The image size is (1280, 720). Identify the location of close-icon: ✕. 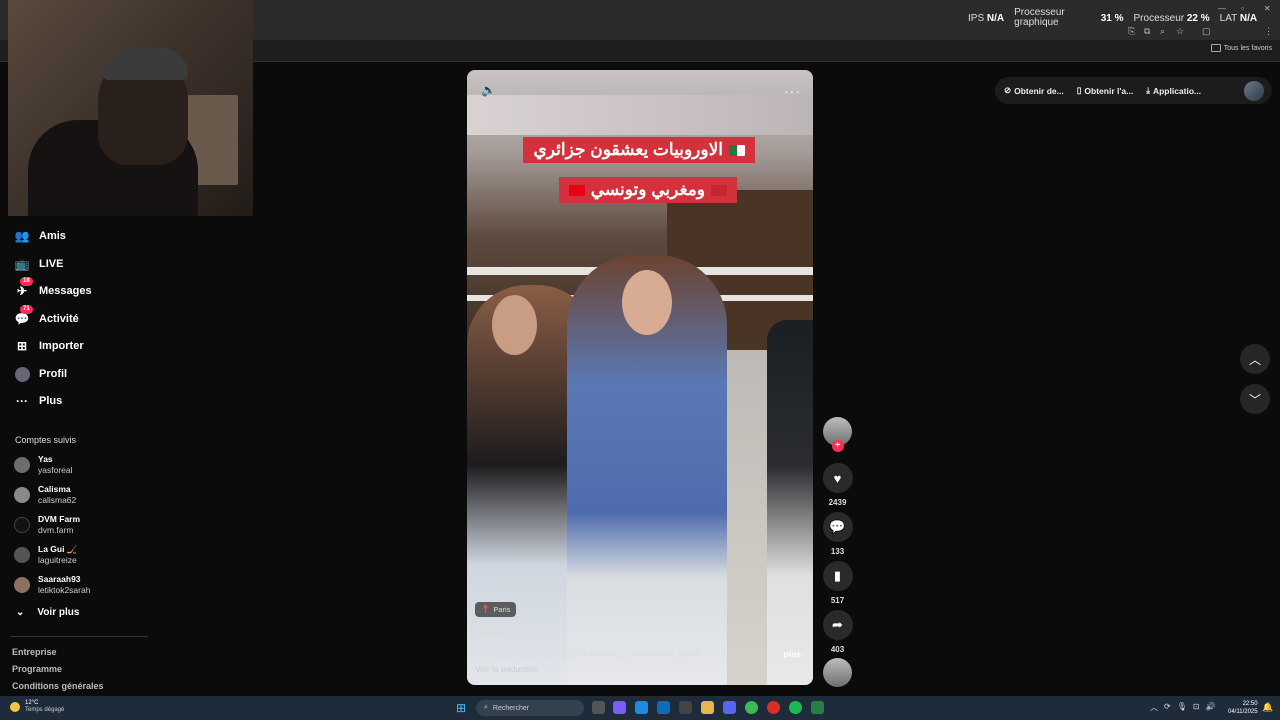
(1267, 8).